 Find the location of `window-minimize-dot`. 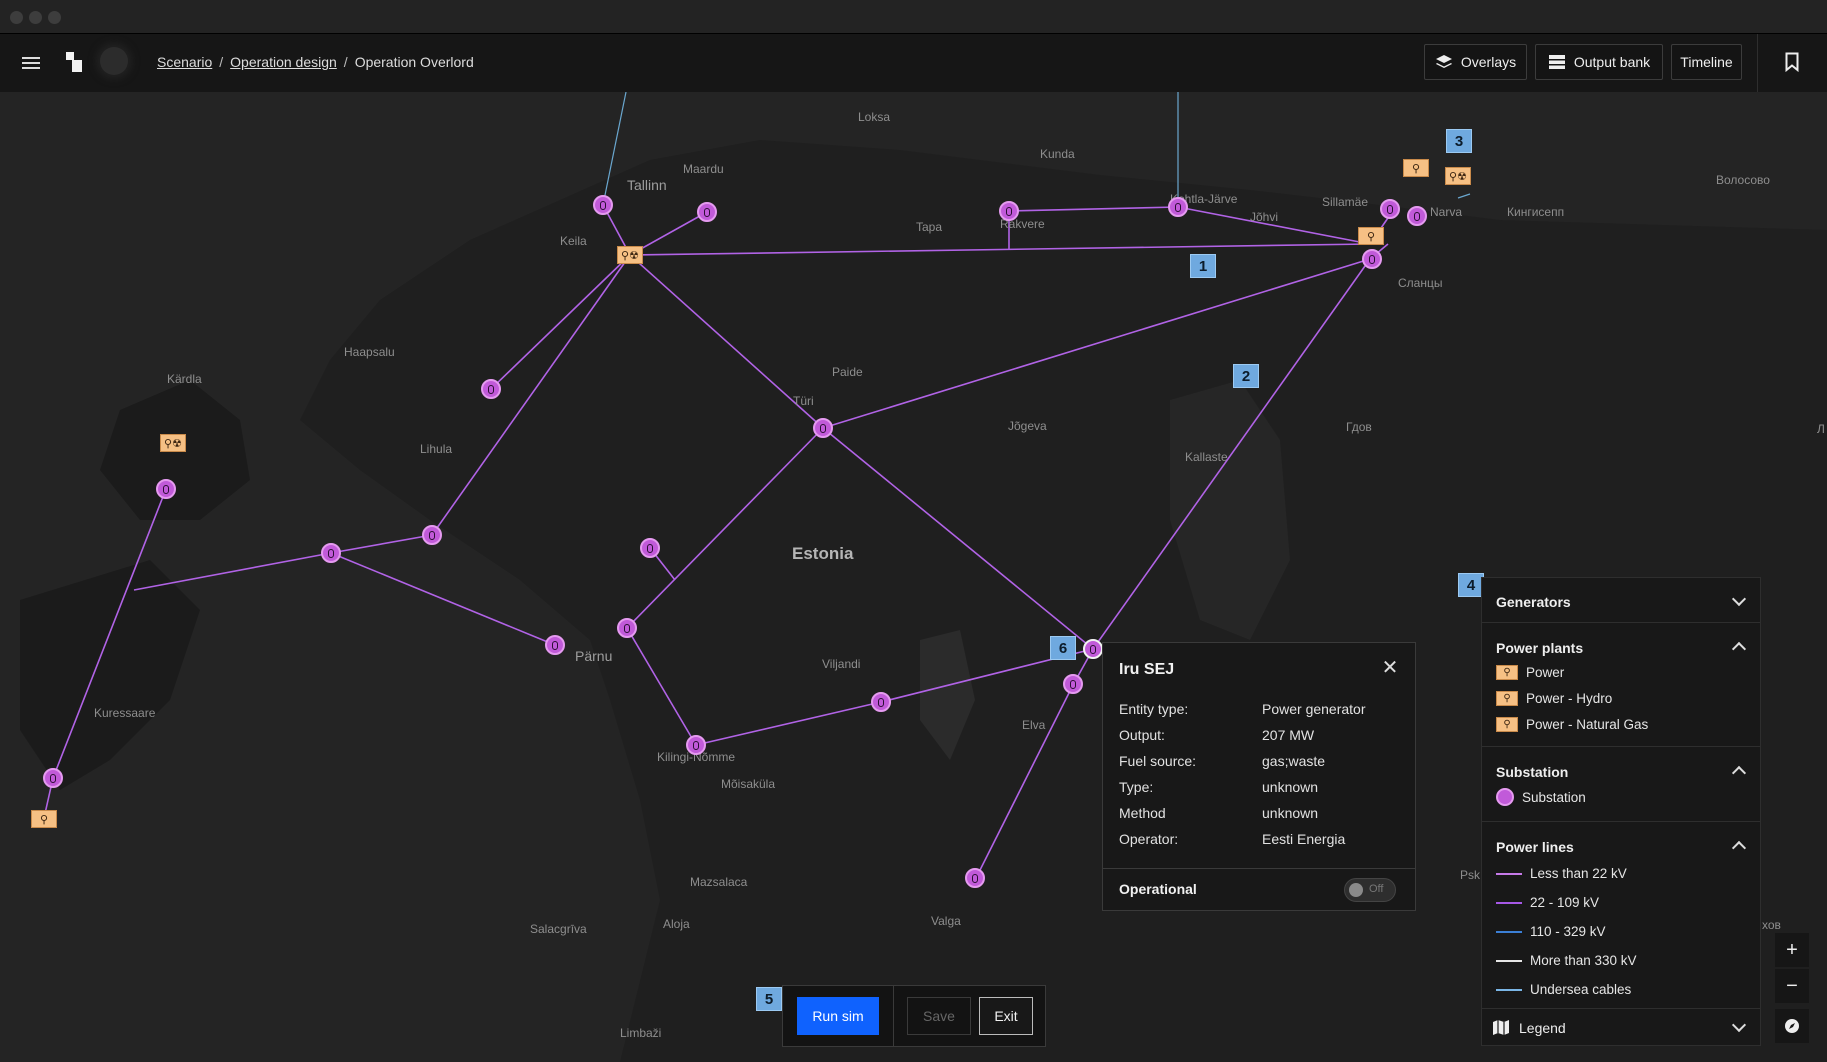

window-minimize-dot is located at coordinates (35, 17).